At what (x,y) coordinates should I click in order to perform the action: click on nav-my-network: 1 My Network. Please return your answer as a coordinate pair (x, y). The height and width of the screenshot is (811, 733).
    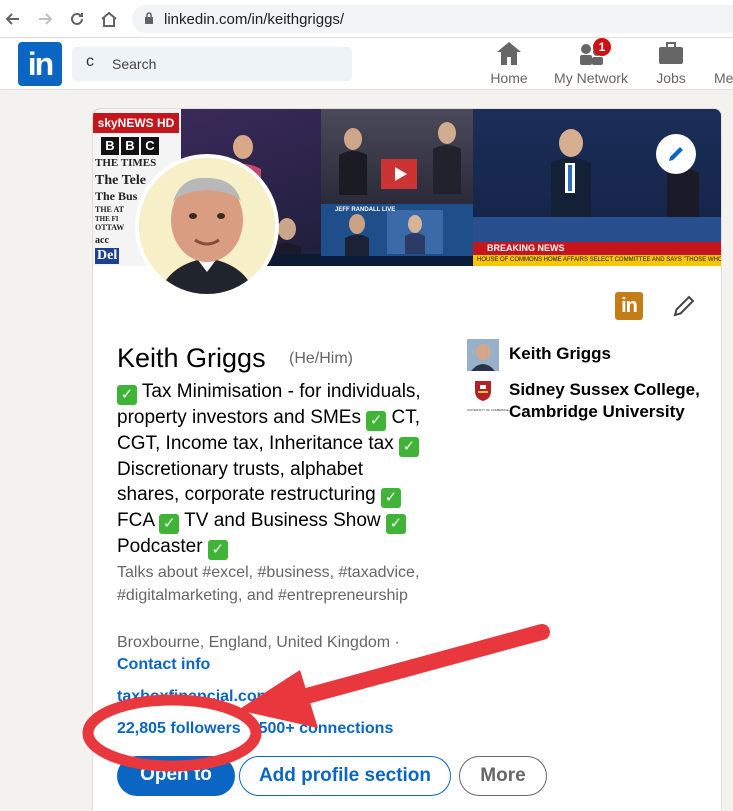
    Looking at the image, I should click on (591, 63).